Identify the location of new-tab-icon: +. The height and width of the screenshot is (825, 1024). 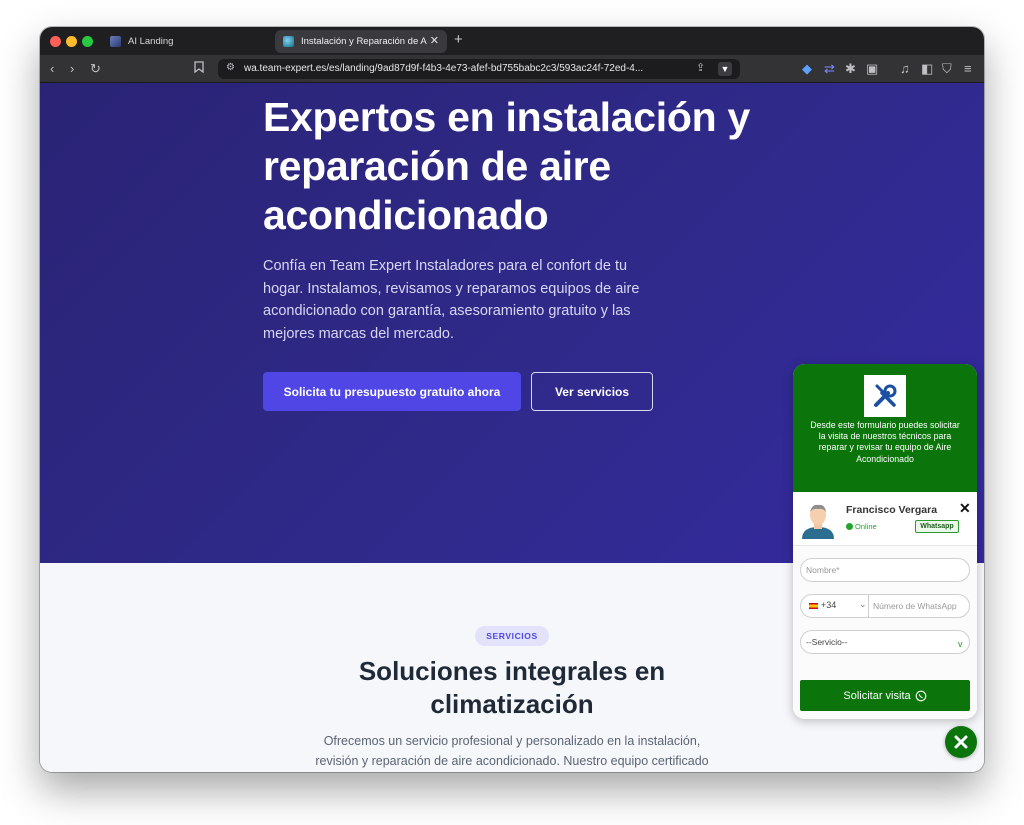
(458, 39).